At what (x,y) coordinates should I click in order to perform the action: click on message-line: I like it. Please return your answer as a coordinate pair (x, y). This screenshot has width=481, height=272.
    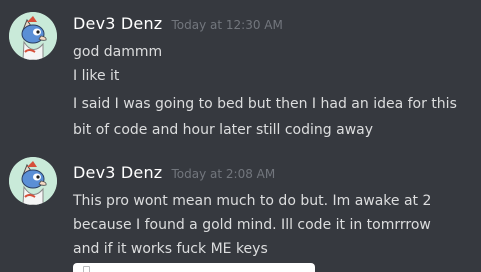
    Looking at the image, I should click on (96, 76).